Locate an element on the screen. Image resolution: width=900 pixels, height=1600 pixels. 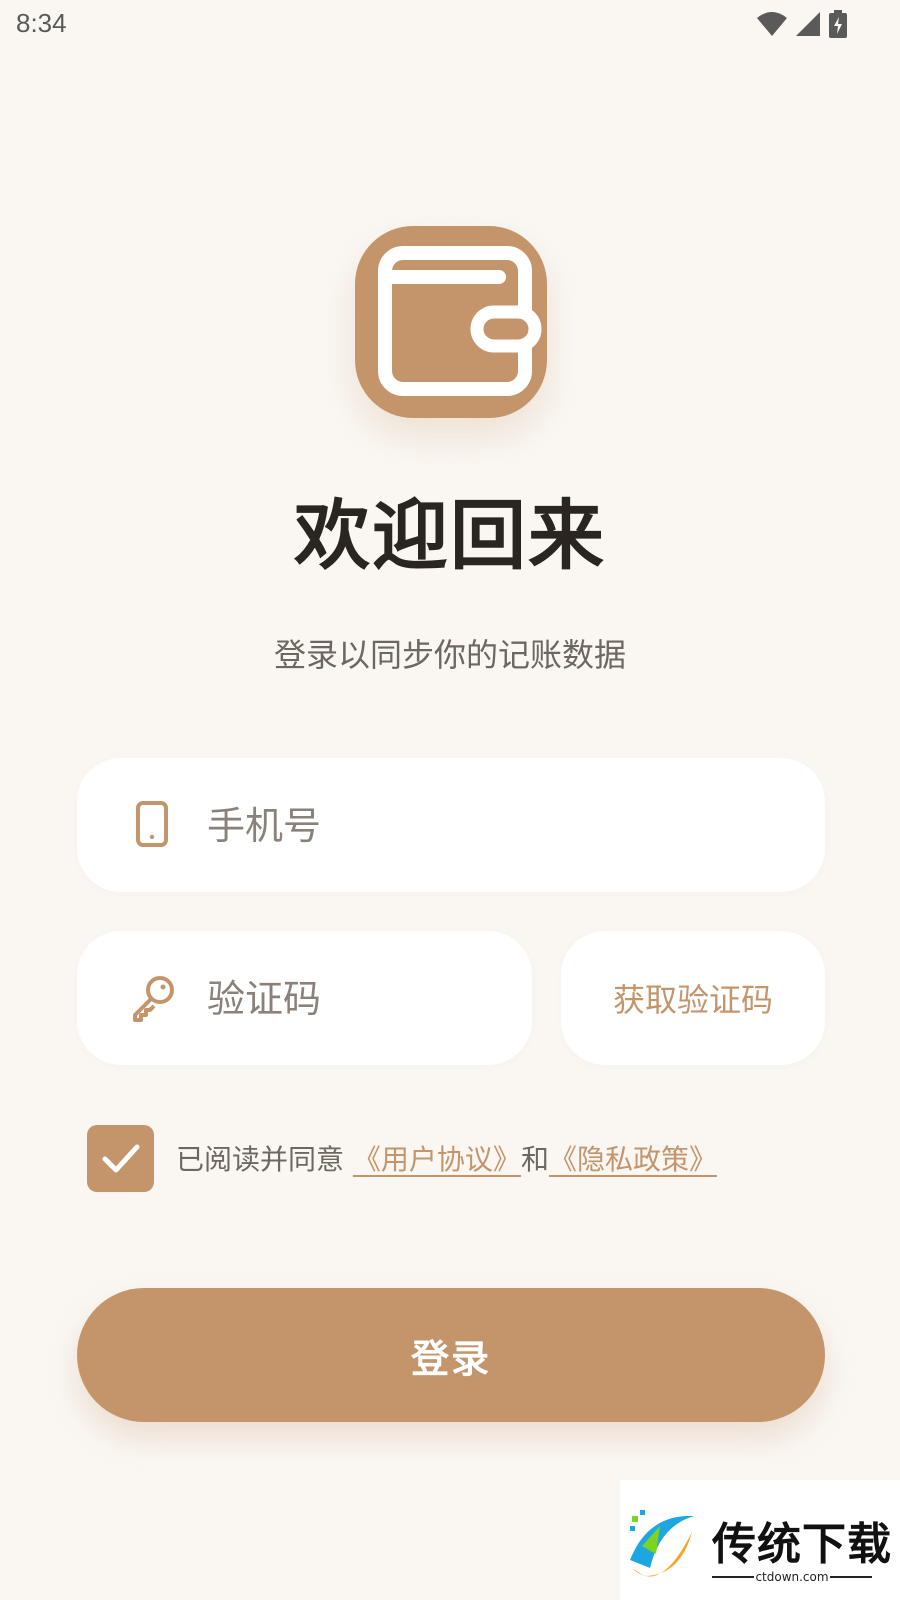
app-logo is located at coordinates (451, 322).